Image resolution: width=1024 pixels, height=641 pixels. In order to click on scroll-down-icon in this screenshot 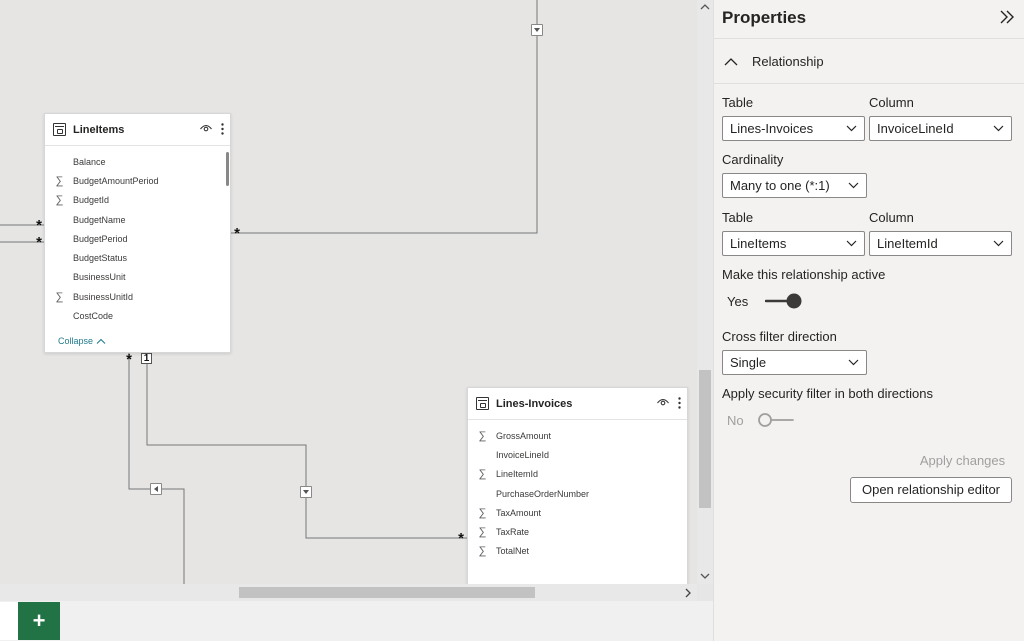, I will do `click(705, 576)`.